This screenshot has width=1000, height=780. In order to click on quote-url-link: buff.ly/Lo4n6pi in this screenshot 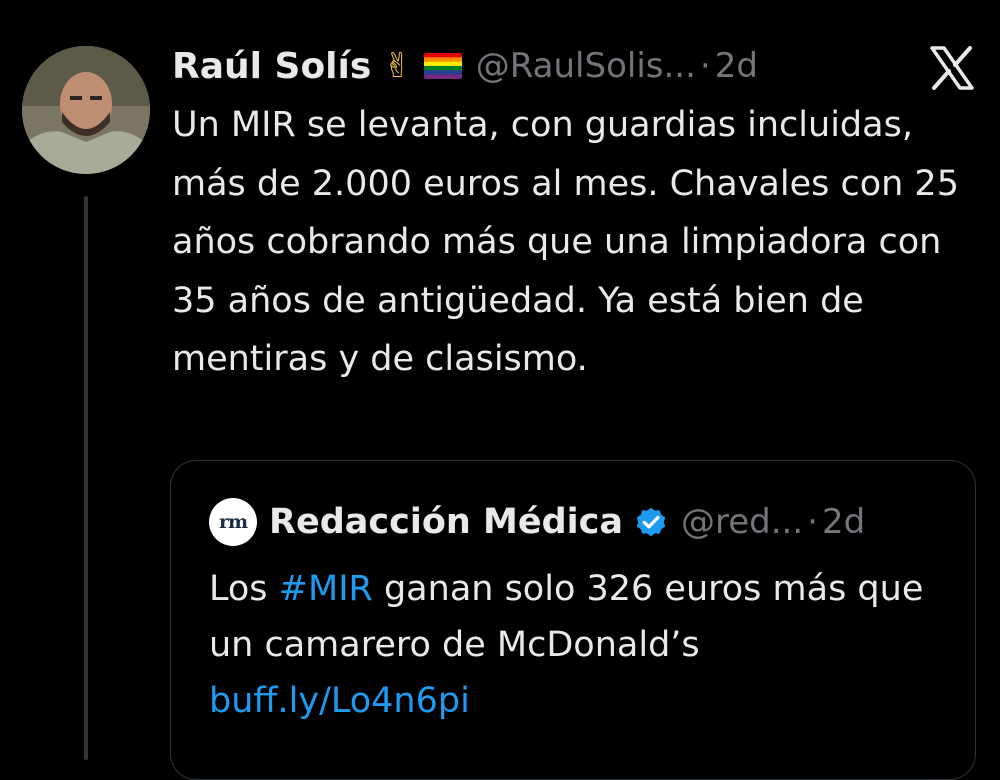, I will do `click(339, 701)`.